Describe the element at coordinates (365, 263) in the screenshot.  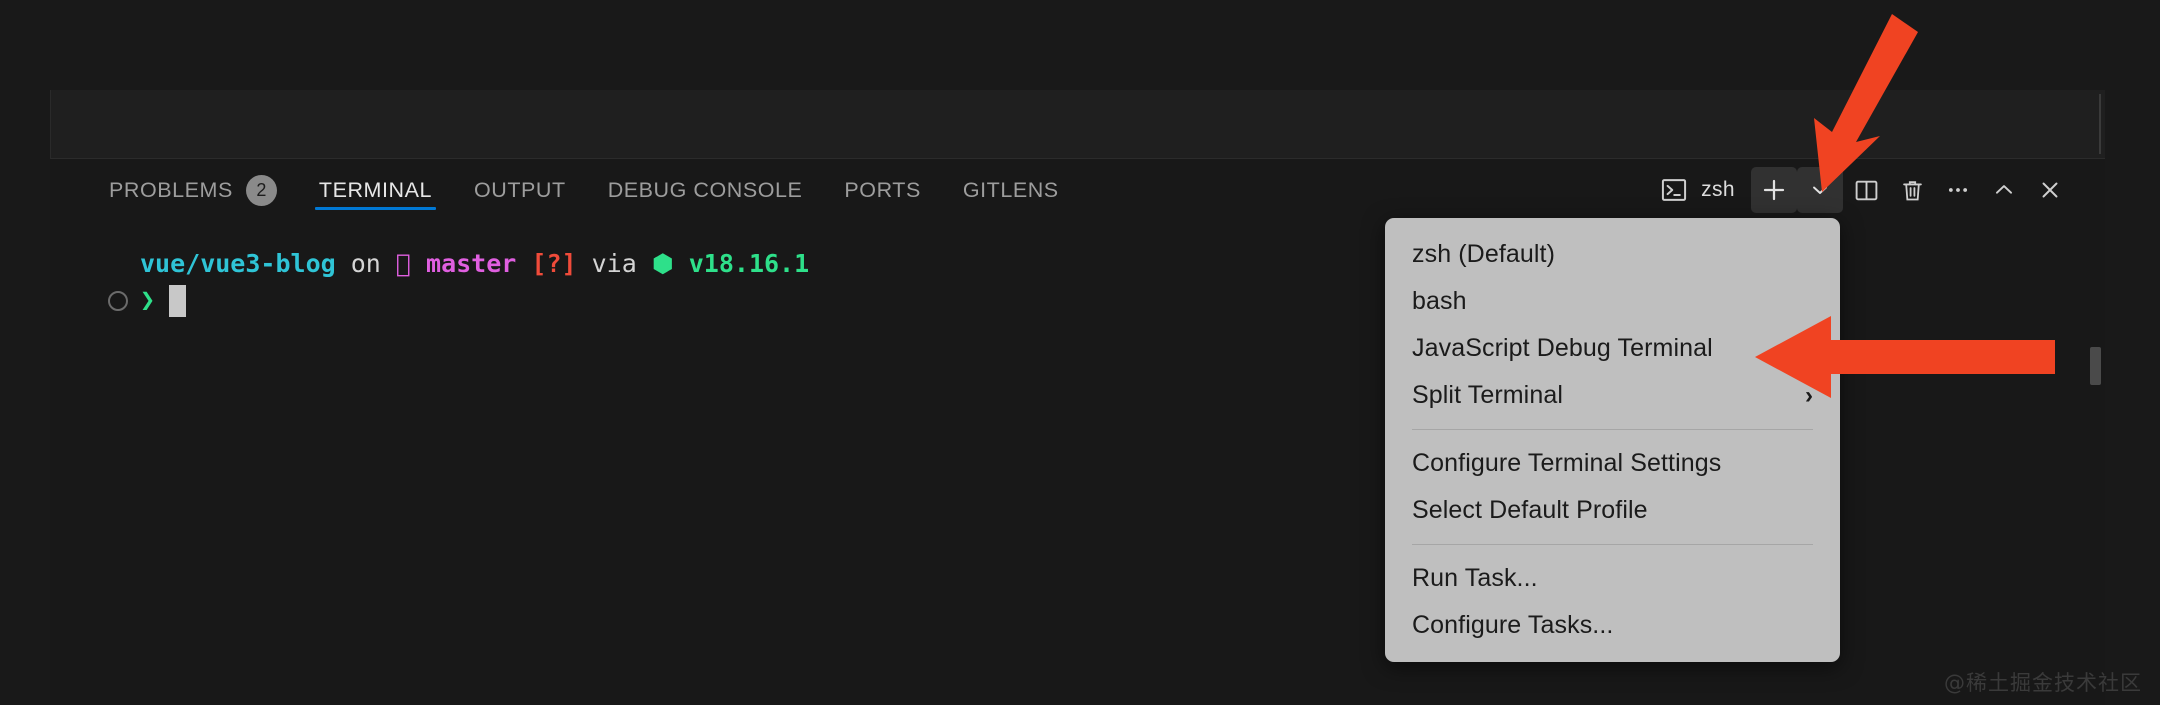
I see `prompt-on-word: on` at that location.